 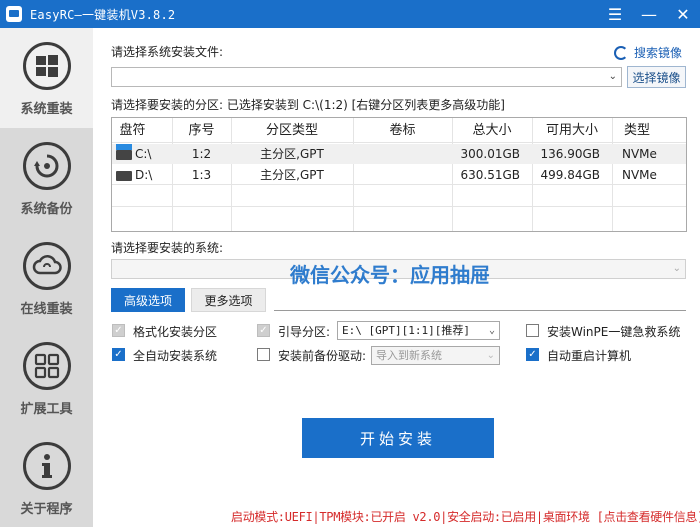 What do you see at coordinates (366, 77) in the screenshot?
I see `image-file-combo: ⌄` at bounding box center [366, 77].